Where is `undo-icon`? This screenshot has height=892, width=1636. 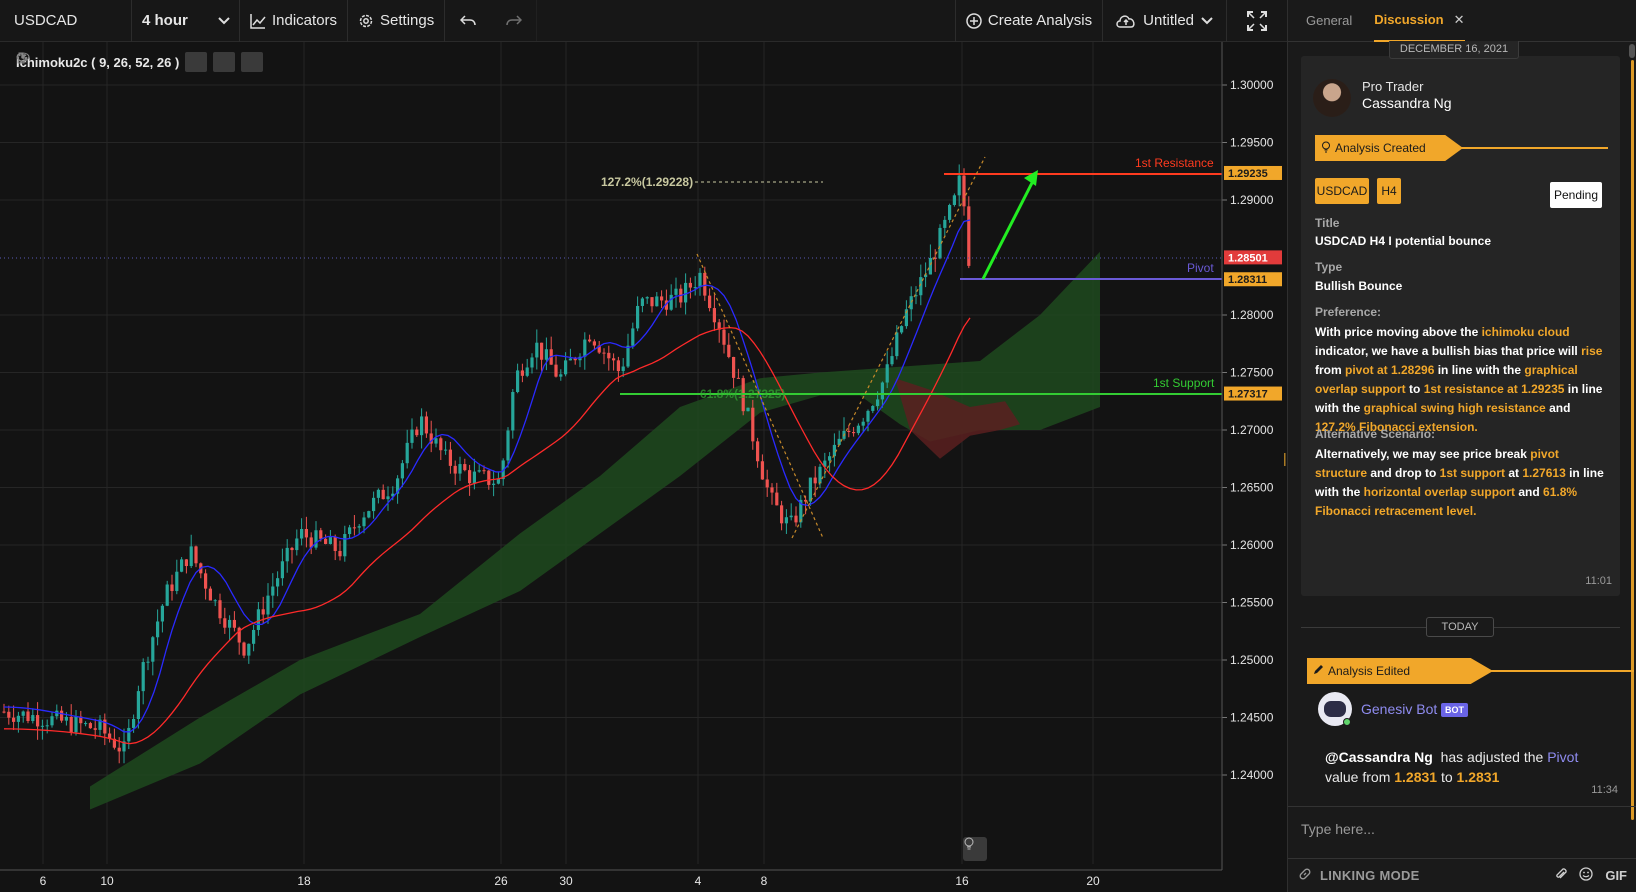 undo-icon is located at coordinates (468, 21).